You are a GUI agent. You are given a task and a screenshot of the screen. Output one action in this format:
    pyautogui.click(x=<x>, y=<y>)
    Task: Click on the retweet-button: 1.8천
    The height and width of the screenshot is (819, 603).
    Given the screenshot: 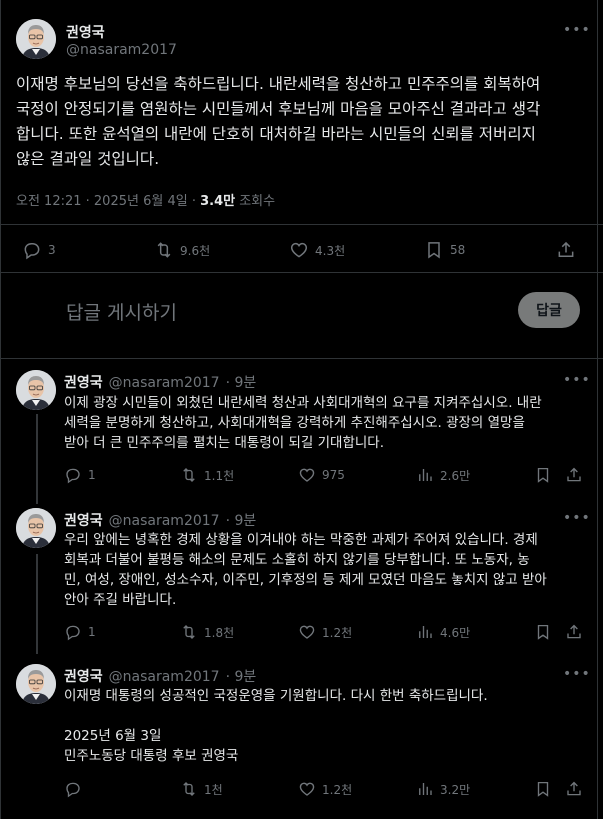 What is the action you would take?
    pyautogui.click(x=207, y=632)
    